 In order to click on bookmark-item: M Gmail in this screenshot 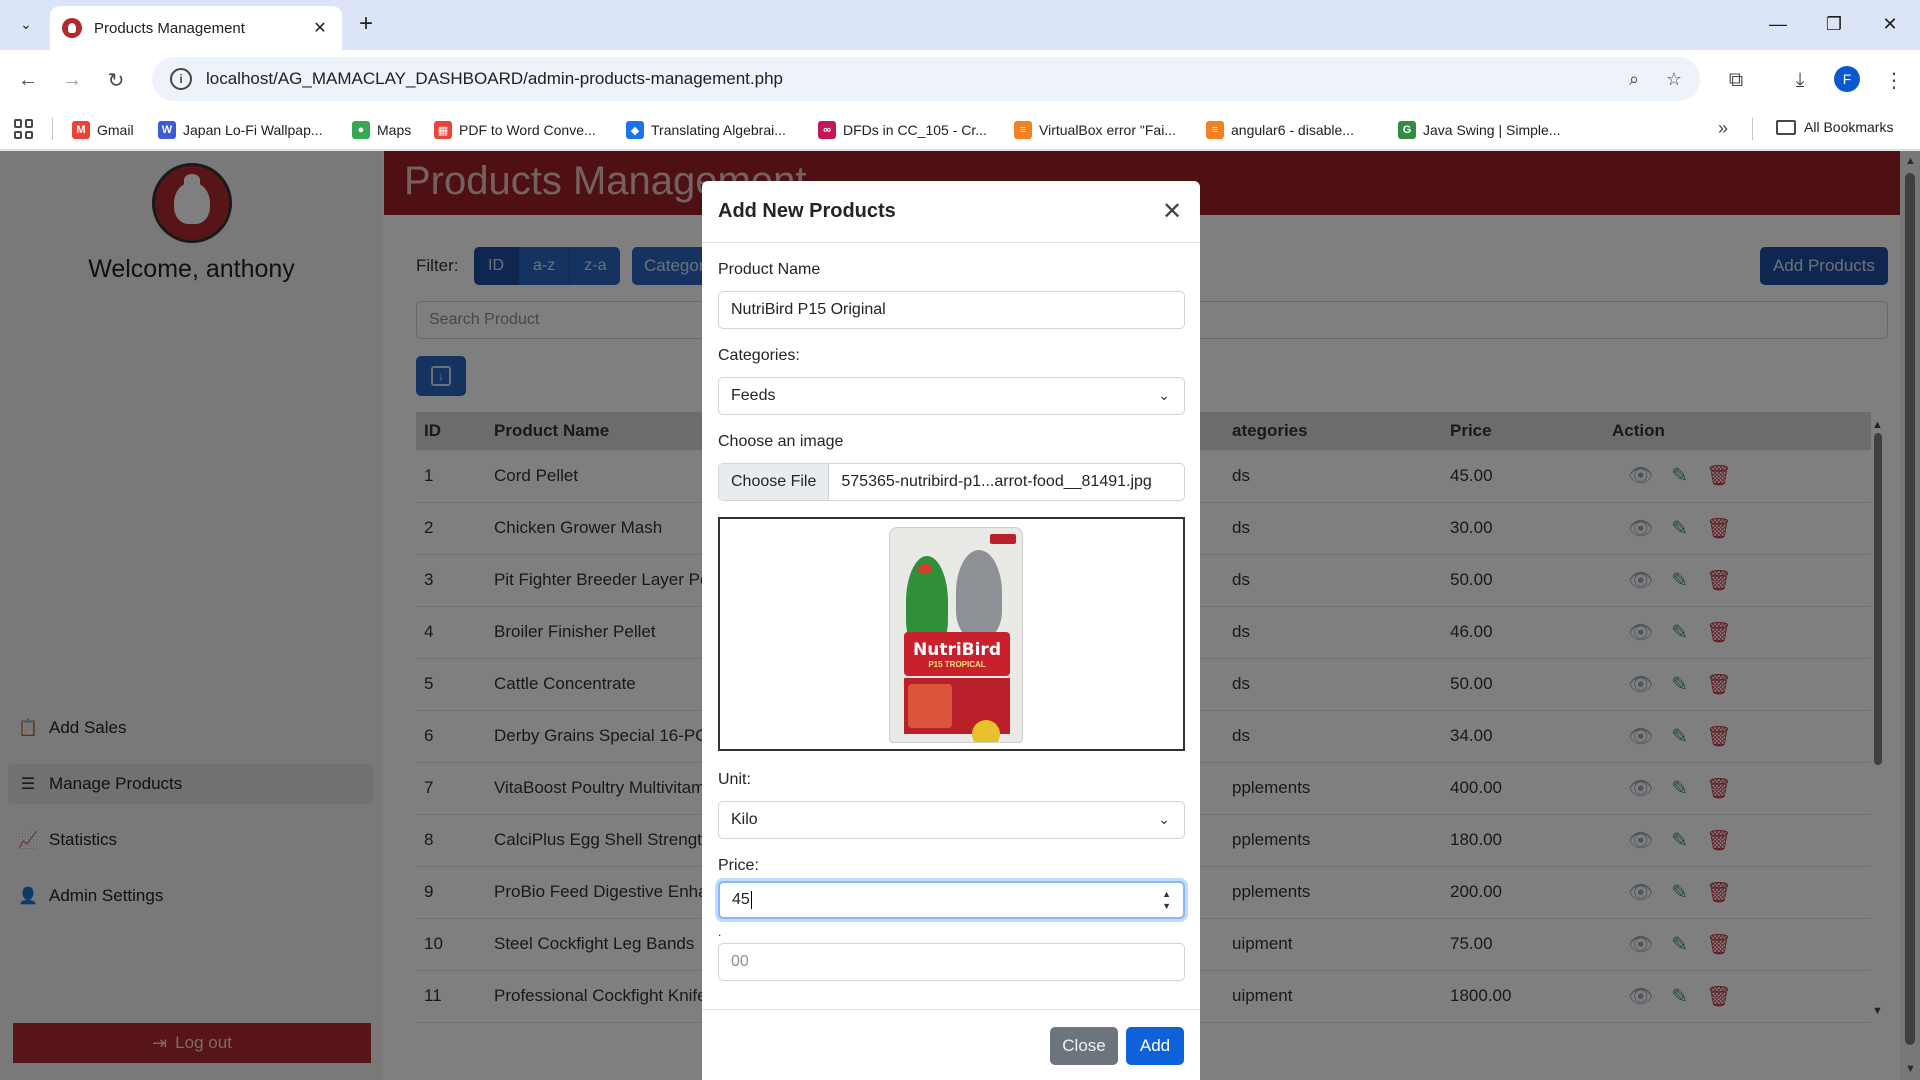, I will do `click(103, 130)`.